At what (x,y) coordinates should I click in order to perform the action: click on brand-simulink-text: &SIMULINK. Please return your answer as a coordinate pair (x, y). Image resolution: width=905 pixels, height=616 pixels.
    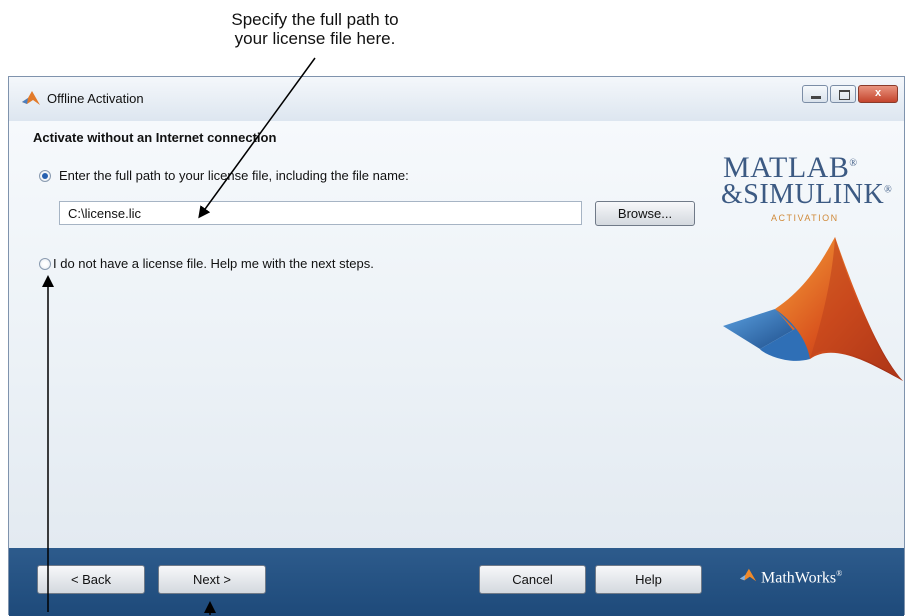
    Looking at the image, I should click on (803, 194).